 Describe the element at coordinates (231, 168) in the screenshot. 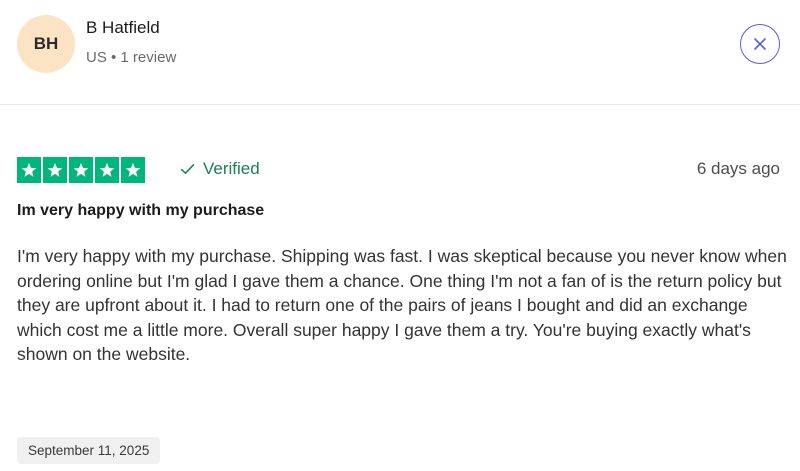

I see `verified-label: Verified` at that location.